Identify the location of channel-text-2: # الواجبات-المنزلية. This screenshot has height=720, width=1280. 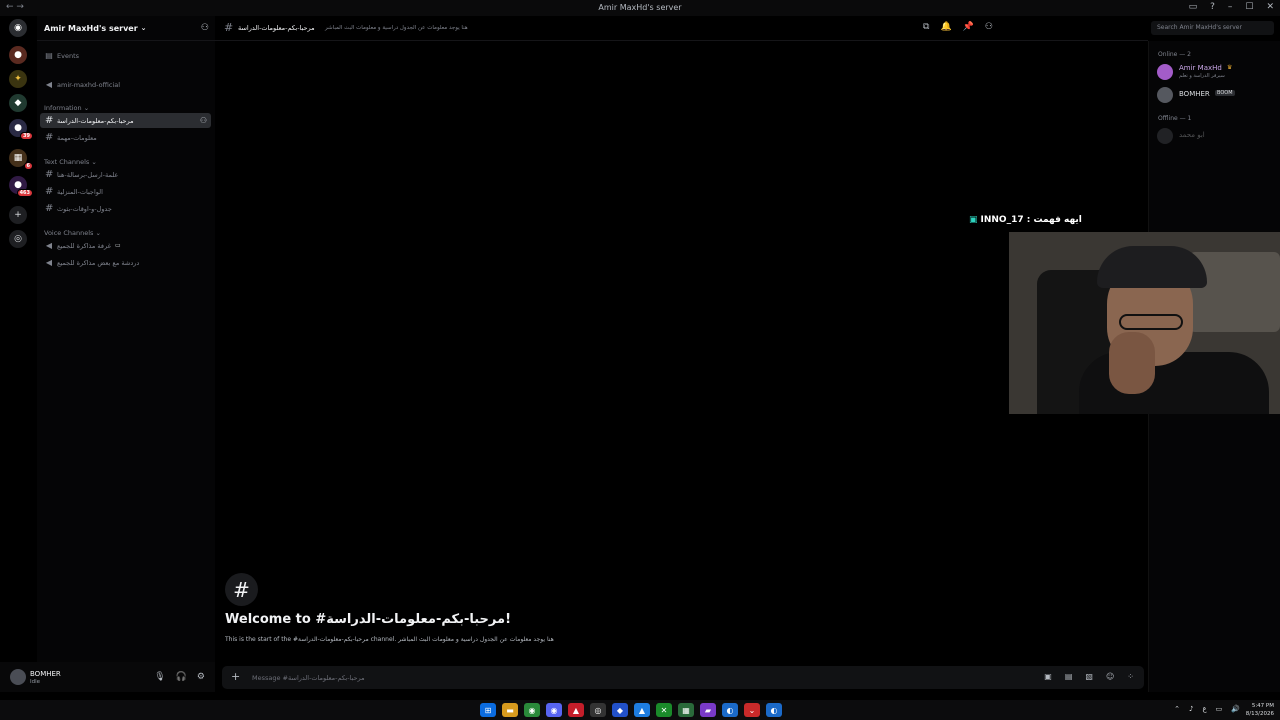
(125, 191).